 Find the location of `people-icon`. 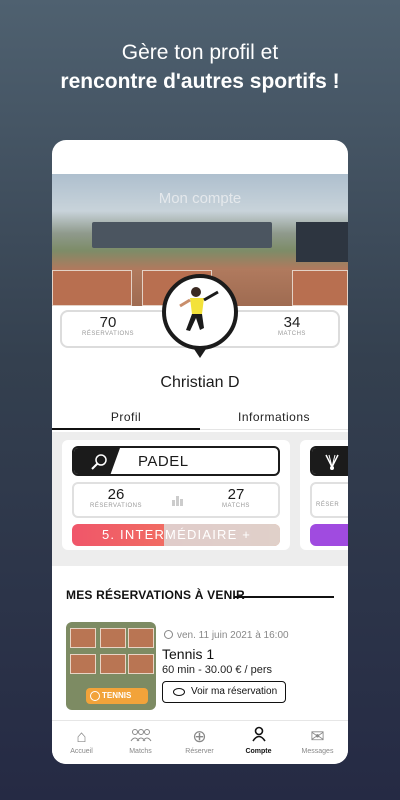

people-icon is located at coordinates (140, 737).